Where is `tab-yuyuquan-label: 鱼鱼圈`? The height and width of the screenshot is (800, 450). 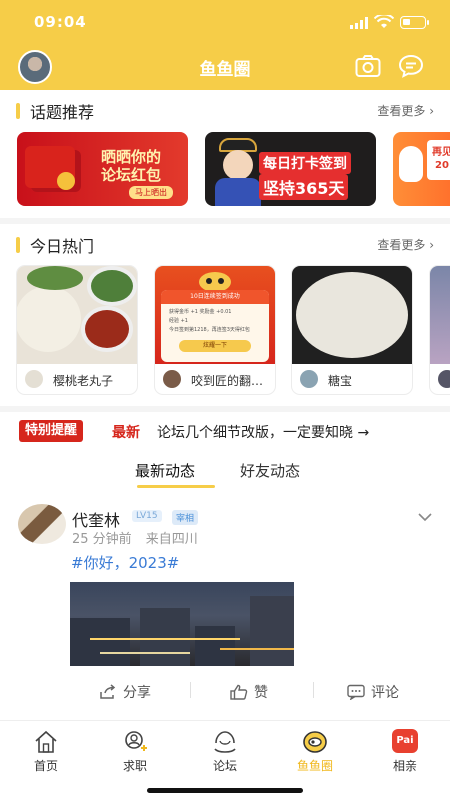 tab-yuyuquan-label: 鱼鱼圈 is located at coordinates (314, 766).